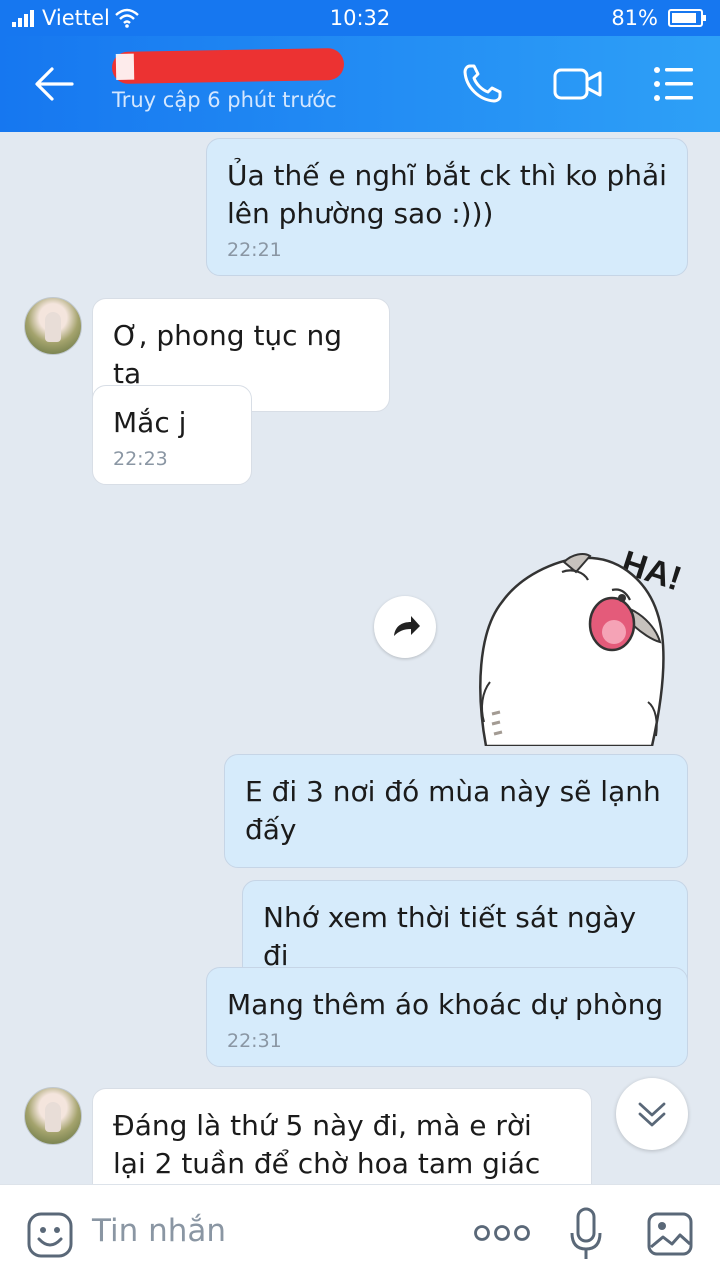  What do you see at coordinates (140, 459) in the screenshot?
I see `message-time: 22:23` at bounding box center [140, 459].